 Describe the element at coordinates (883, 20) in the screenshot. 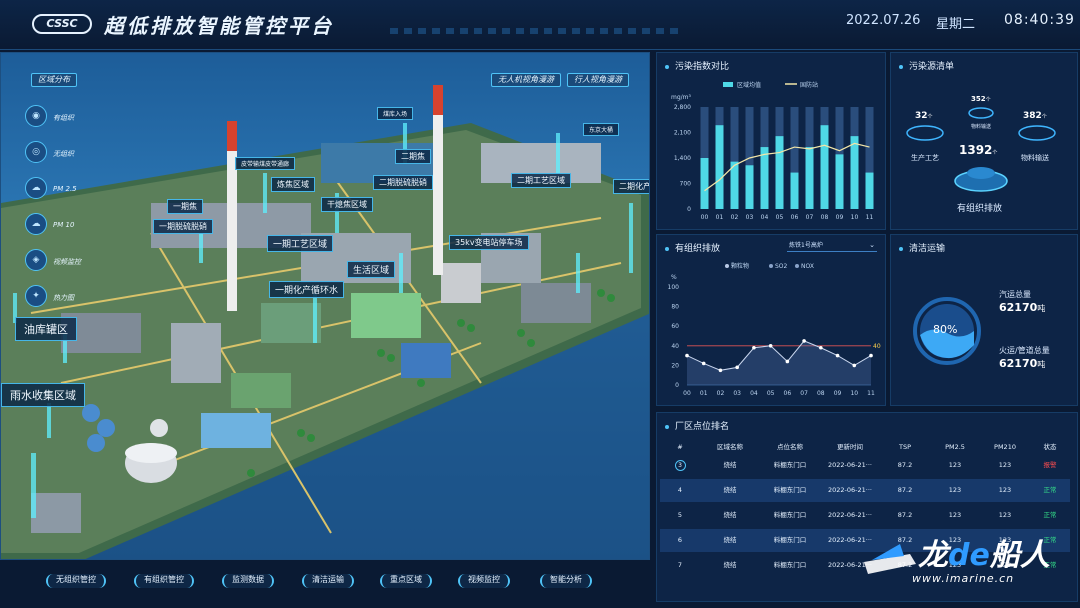

I see `header-date: 2022.07.26` at that location.